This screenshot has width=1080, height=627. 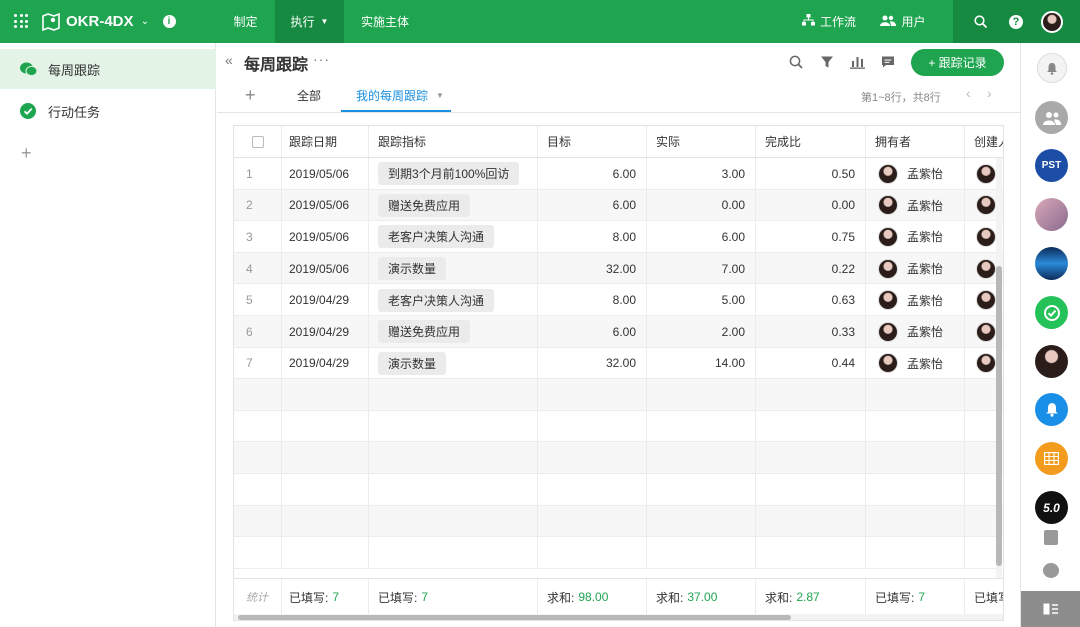 What do you see at coordinates (901, 98) in the screenshot?
I see `pagination-info: 第1~8行，共8行` at bounding box center [901, 98].